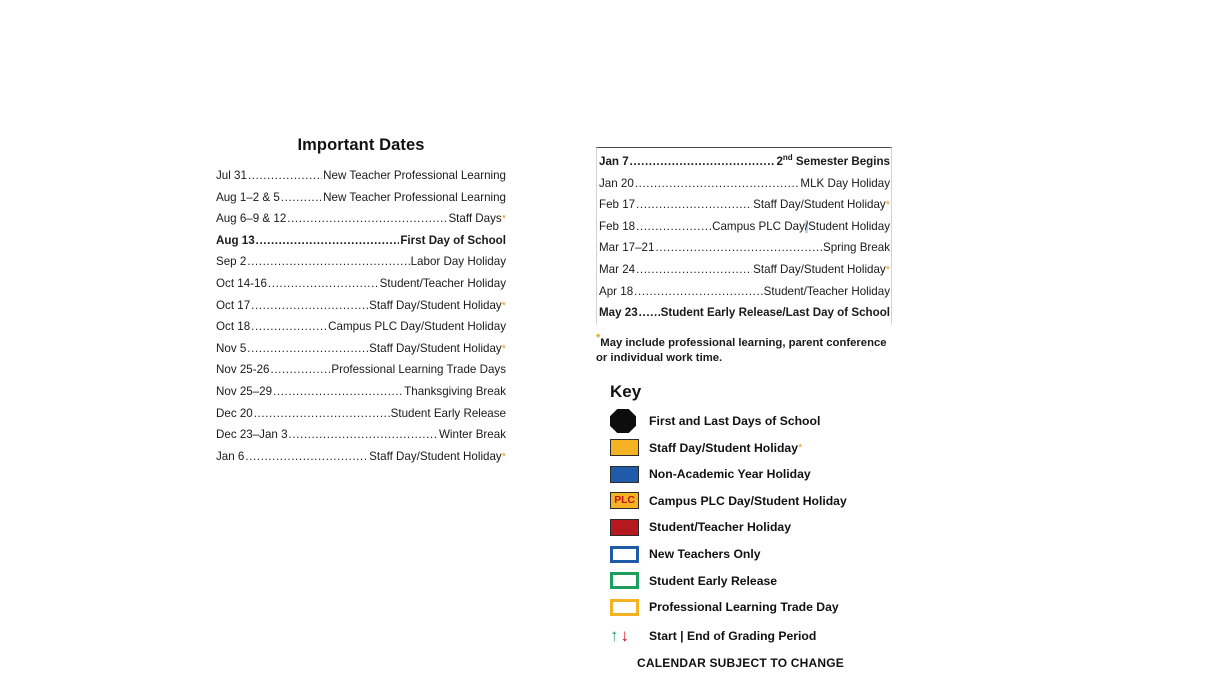 This screenshot has height=677, width=1232. Describe the element at coordinates (231, 262) in the screenshot. I see `date-row-label: Sep 2` at that location.